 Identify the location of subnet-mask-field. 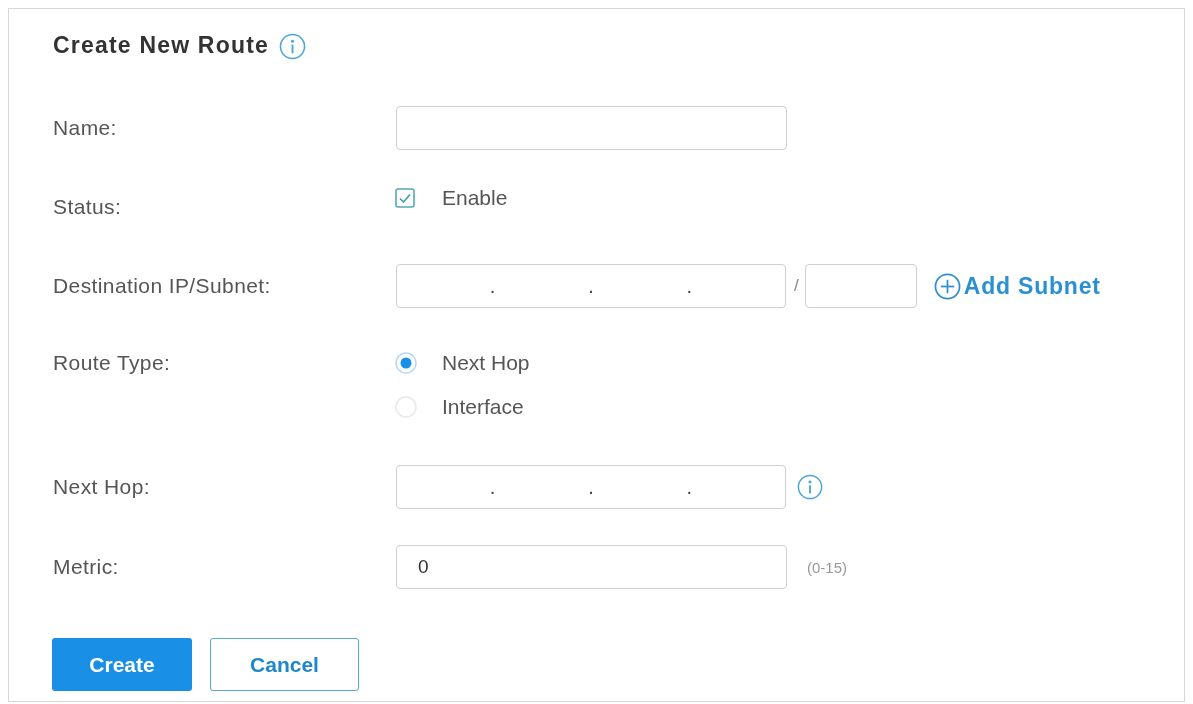
(860, 286).